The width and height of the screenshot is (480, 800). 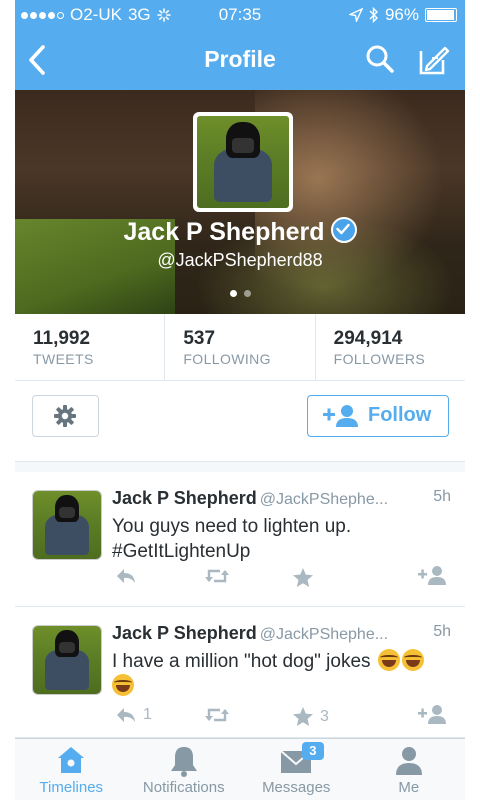 I want to click on follow-button: Follow, so click(x=378, y=416).